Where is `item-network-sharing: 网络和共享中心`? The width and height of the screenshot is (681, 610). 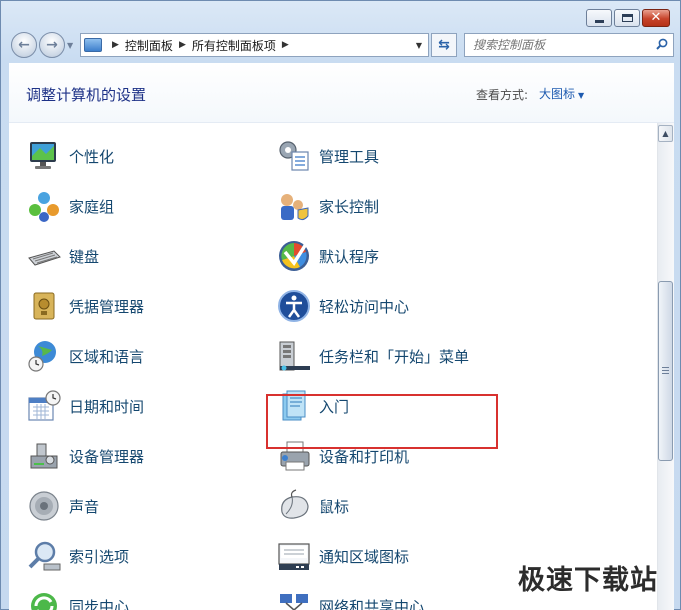 item-network-sharing: 网络和共享中心 is located at coordinates (350, 598).